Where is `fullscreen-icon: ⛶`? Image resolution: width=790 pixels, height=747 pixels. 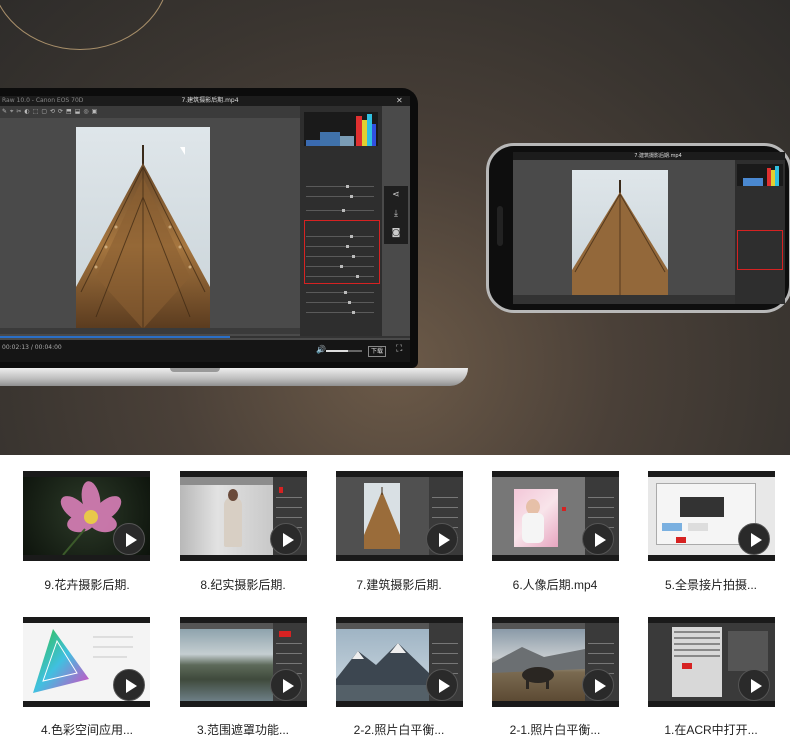 fullscreen-icon: ⛶ is located at coordinates (399, 349).